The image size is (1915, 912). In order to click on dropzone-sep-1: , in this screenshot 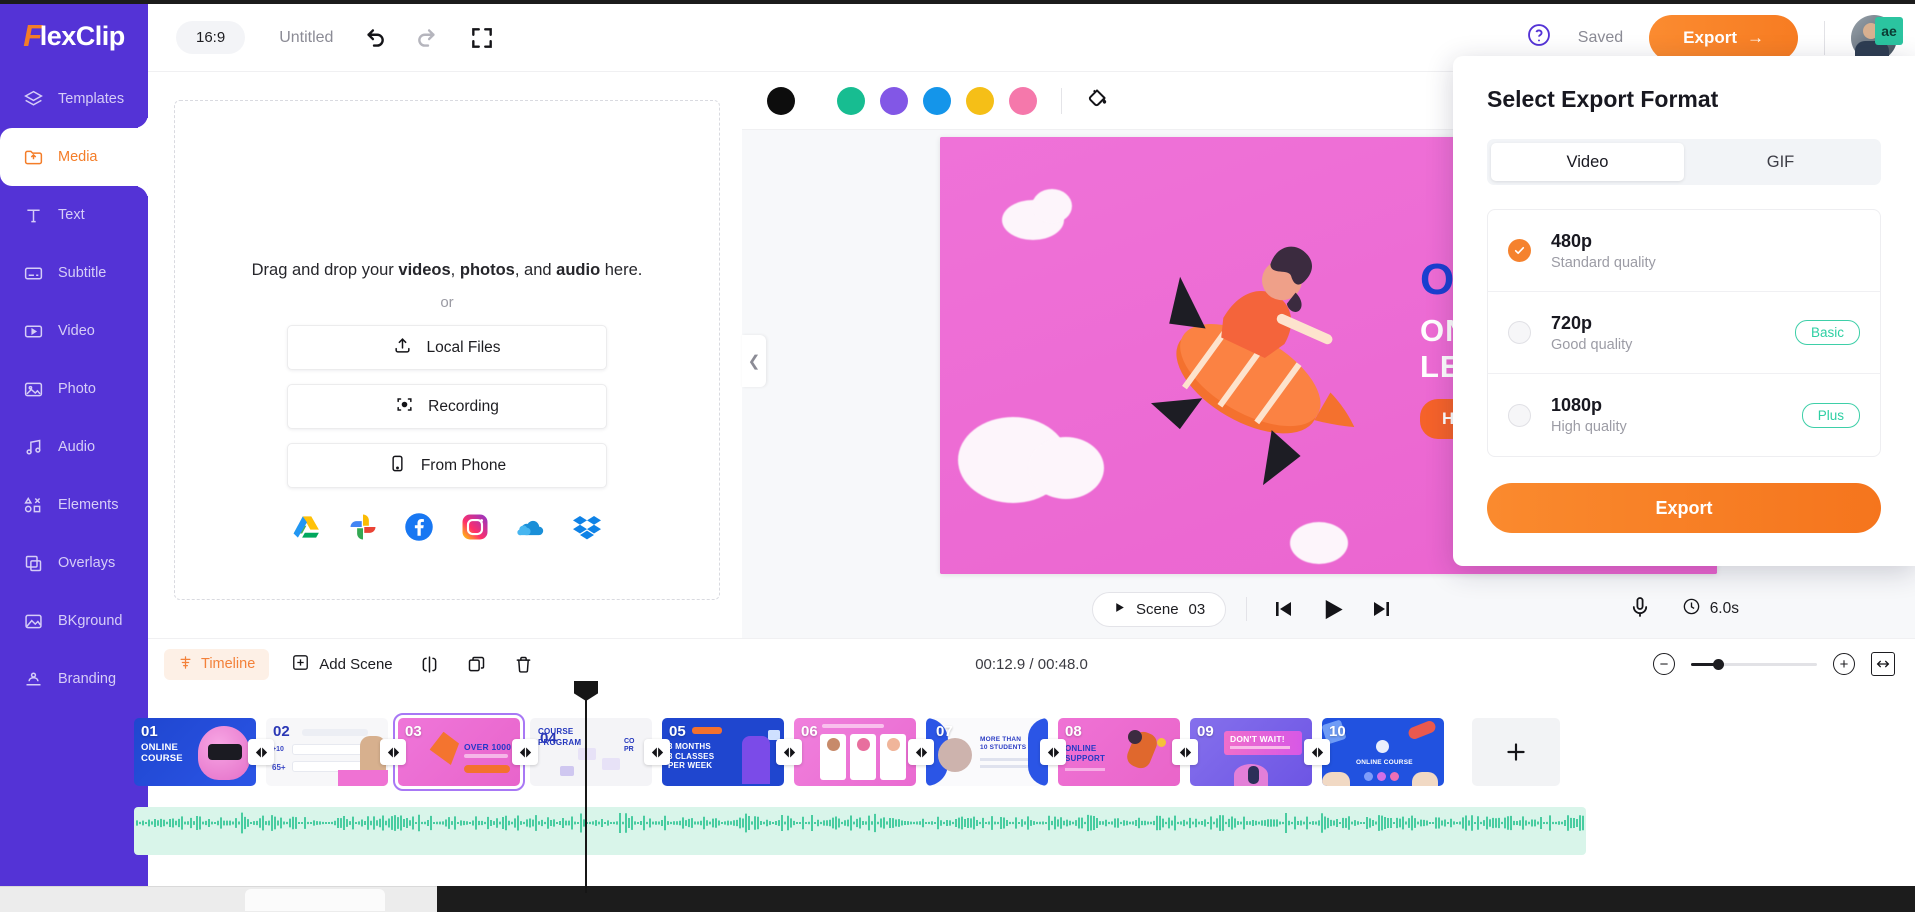, I will do `click(453, 270)`.